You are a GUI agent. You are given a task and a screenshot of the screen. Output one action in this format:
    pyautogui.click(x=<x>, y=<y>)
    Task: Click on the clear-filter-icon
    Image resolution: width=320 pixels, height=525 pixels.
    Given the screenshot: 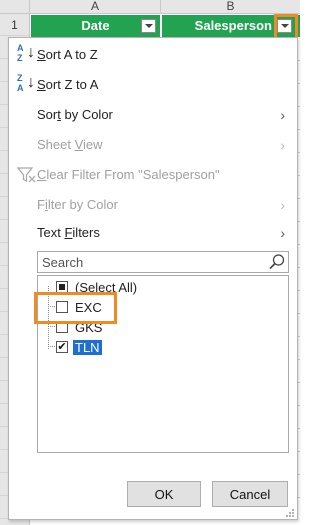 What is the action you would take?
    pyautogui.click(x=26, y=175)
    